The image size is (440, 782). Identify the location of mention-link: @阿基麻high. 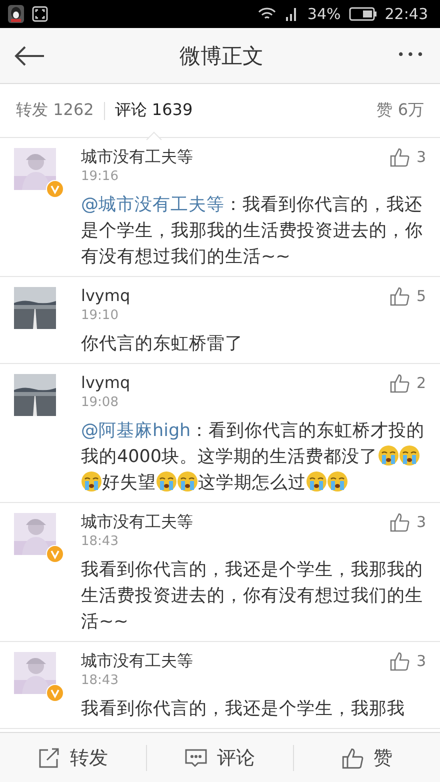
(136, 431).